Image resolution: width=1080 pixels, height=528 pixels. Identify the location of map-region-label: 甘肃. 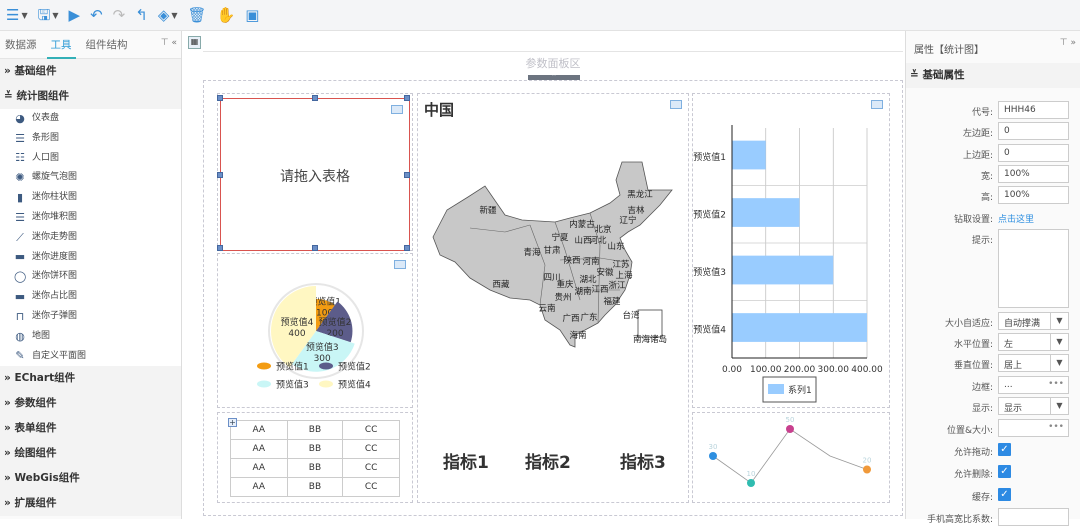
(552, 250).